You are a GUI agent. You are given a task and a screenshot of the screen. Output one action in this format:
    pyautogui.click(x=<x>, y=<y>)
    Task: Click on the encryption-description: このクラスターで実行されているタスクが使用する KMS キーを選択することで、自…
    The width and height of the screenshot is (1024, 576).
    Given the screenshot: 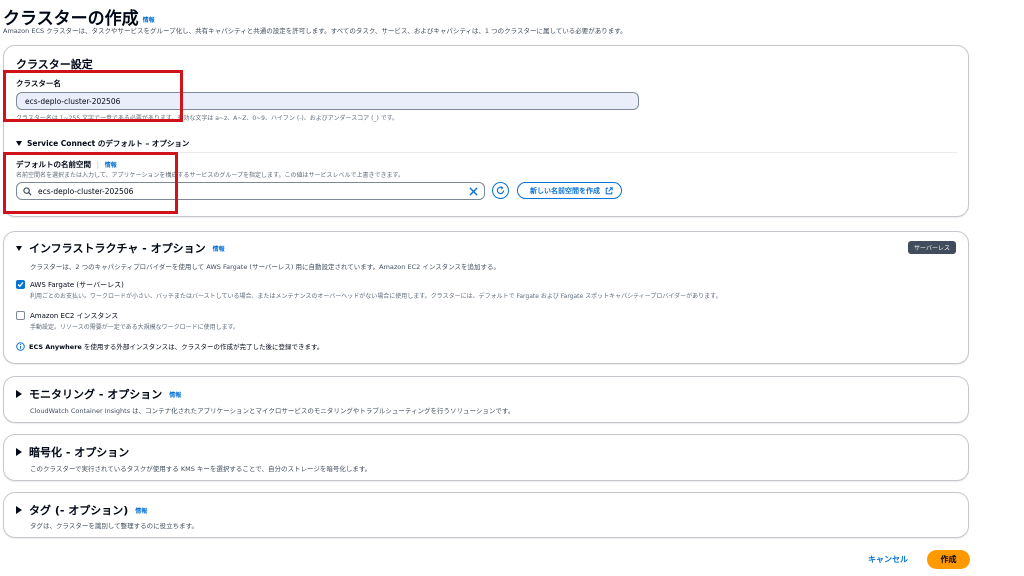 What is the action you would take?
    pyautogui.click(x=201, y=469)
    